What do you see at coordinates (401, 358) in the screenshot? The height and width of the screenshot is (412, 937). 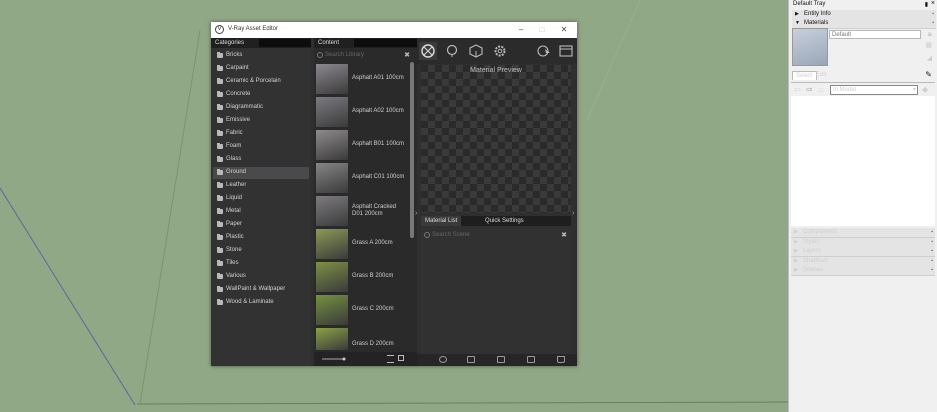 I see `grid-view-icon` at bounding box center [401, 358].